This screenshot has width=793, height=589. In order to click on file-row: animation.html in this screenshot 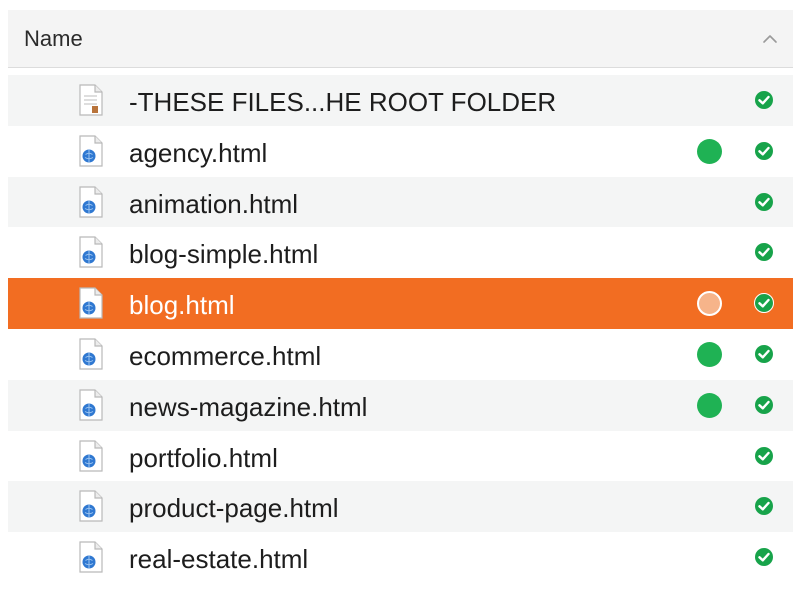, I will do `click(400, 202)`.